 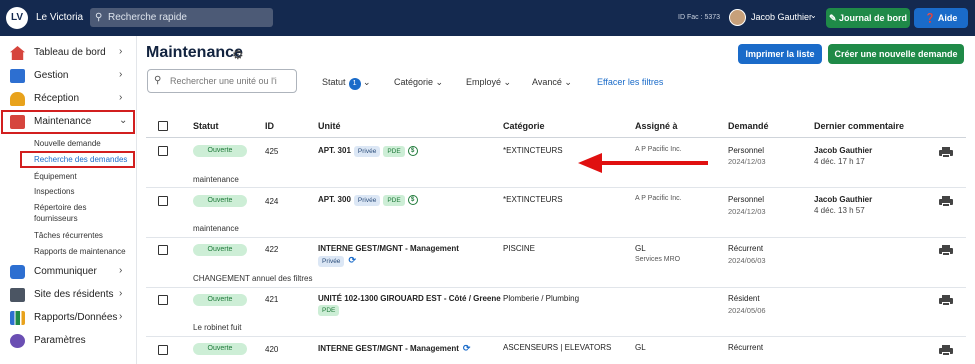 What do you see at coordinates (640, 248) in the screenshot?
I see `row-assigned: GL` at bounding box center [640, 248].